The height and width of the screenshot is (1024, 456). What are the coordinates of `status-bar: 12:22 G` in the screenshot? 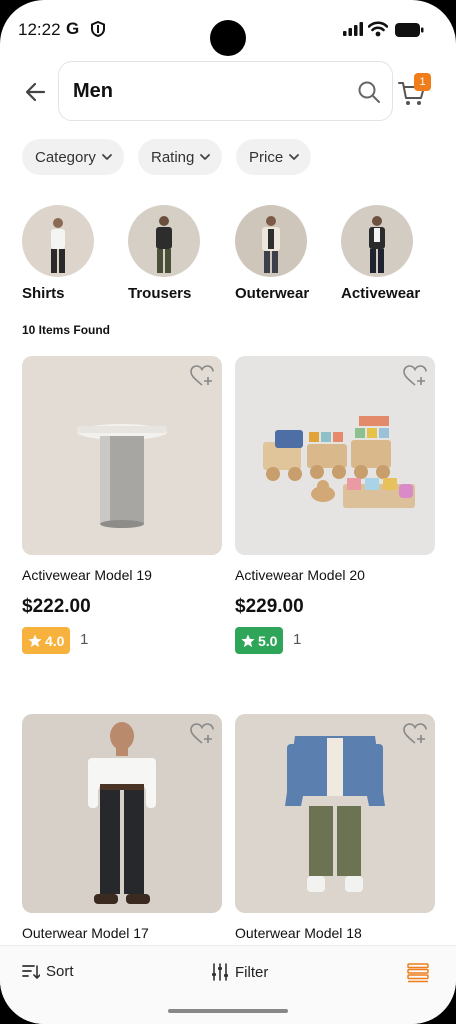 It's located at (228, 30).